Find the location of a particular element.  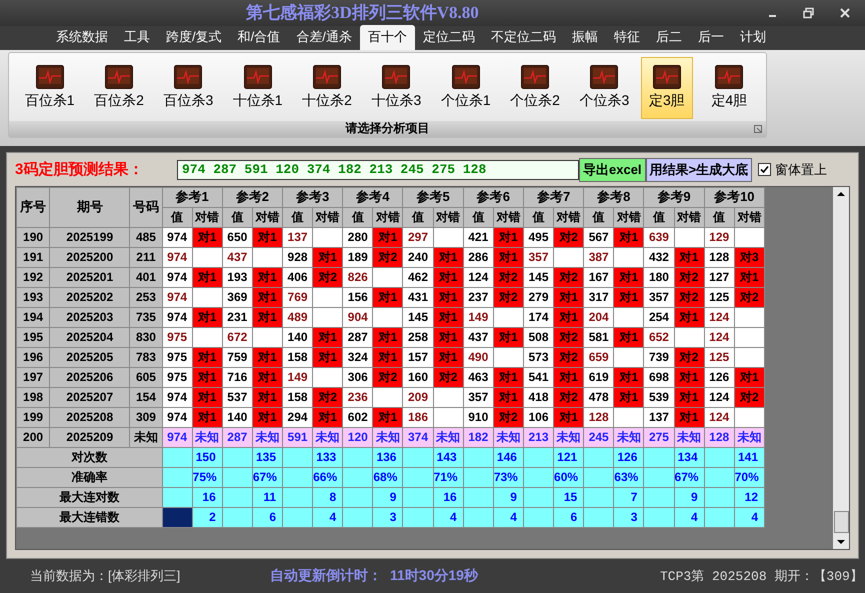

menu-tab: 后一 is located at coordinates (711, 37).